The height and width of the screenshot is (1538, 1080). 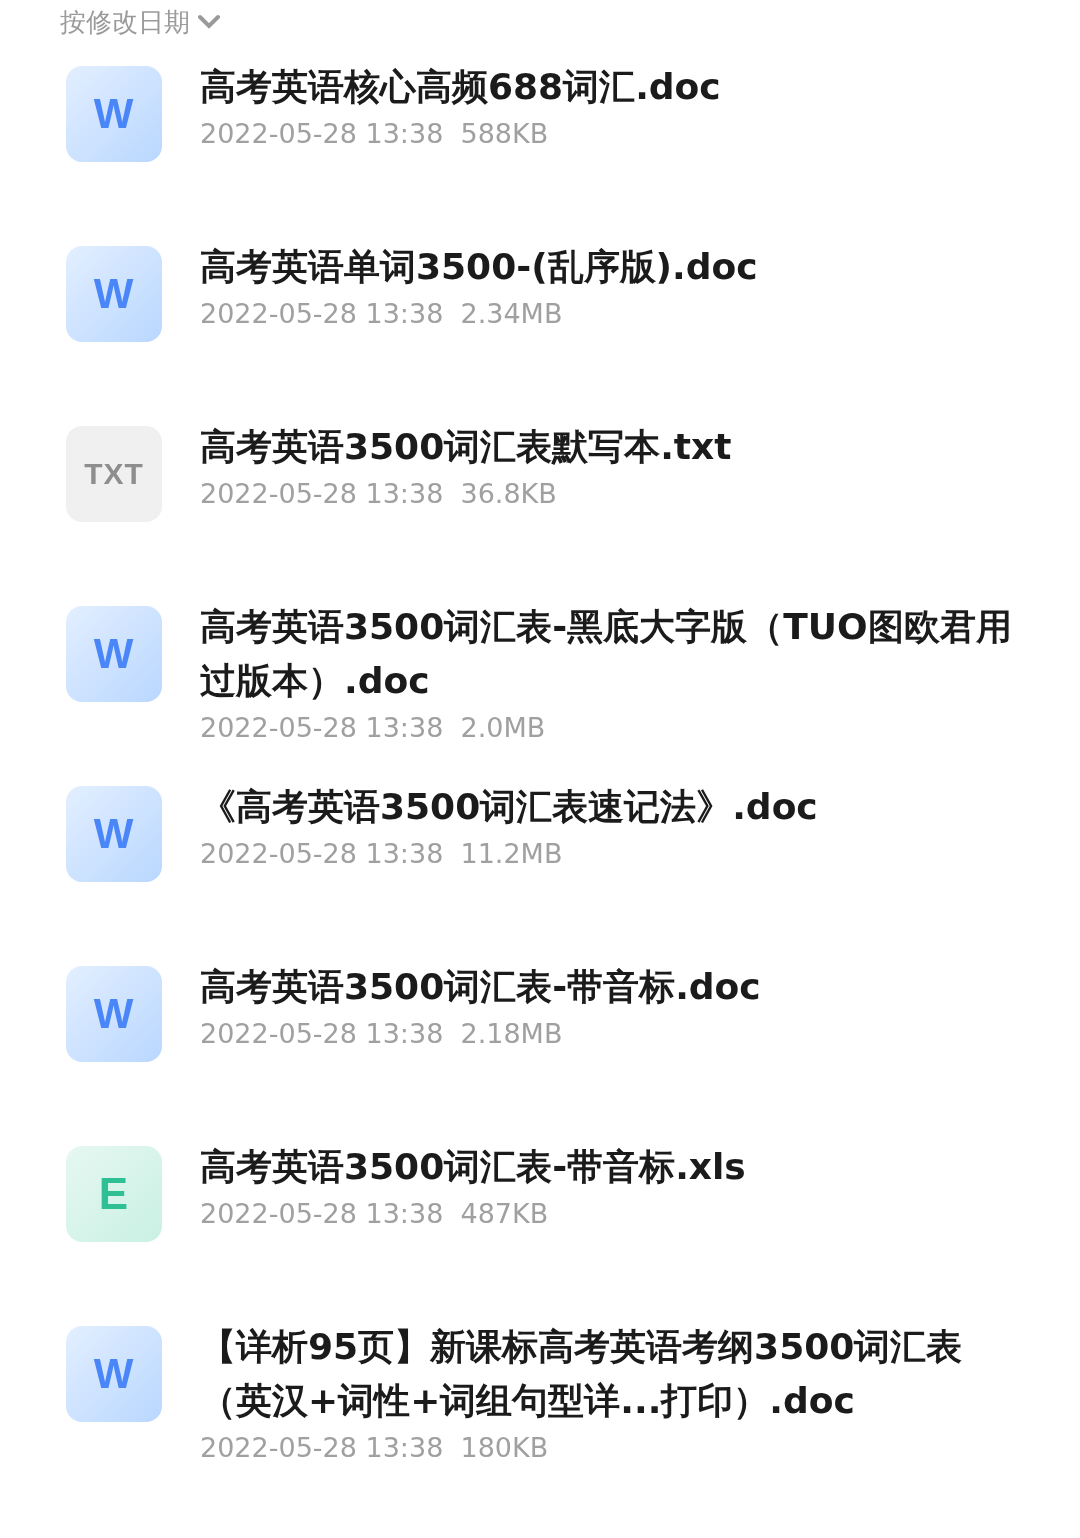 What do you see at coordinates (610, 267) in the screenshot?
I see `file-name: 高考英语单词3500-(乱序版).doc` at bounding box center [610, 267].